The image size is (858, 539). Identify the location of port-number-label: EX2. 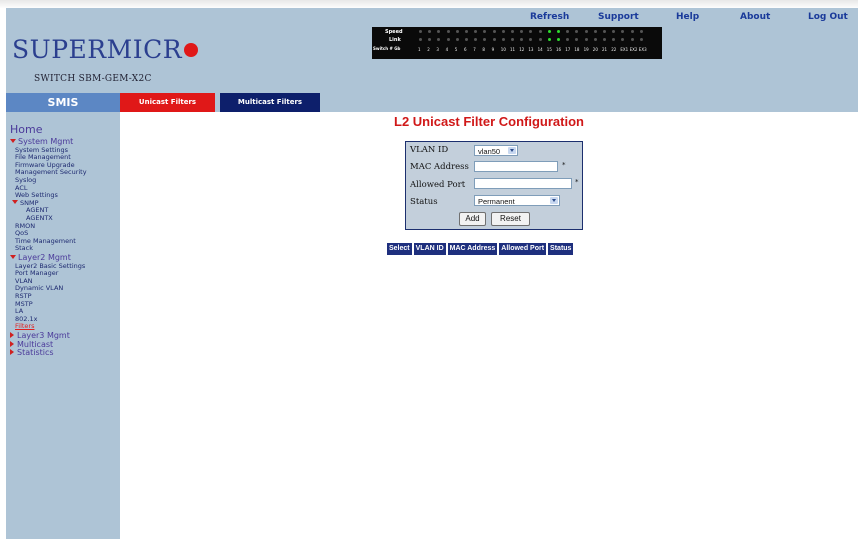
(633, 49).